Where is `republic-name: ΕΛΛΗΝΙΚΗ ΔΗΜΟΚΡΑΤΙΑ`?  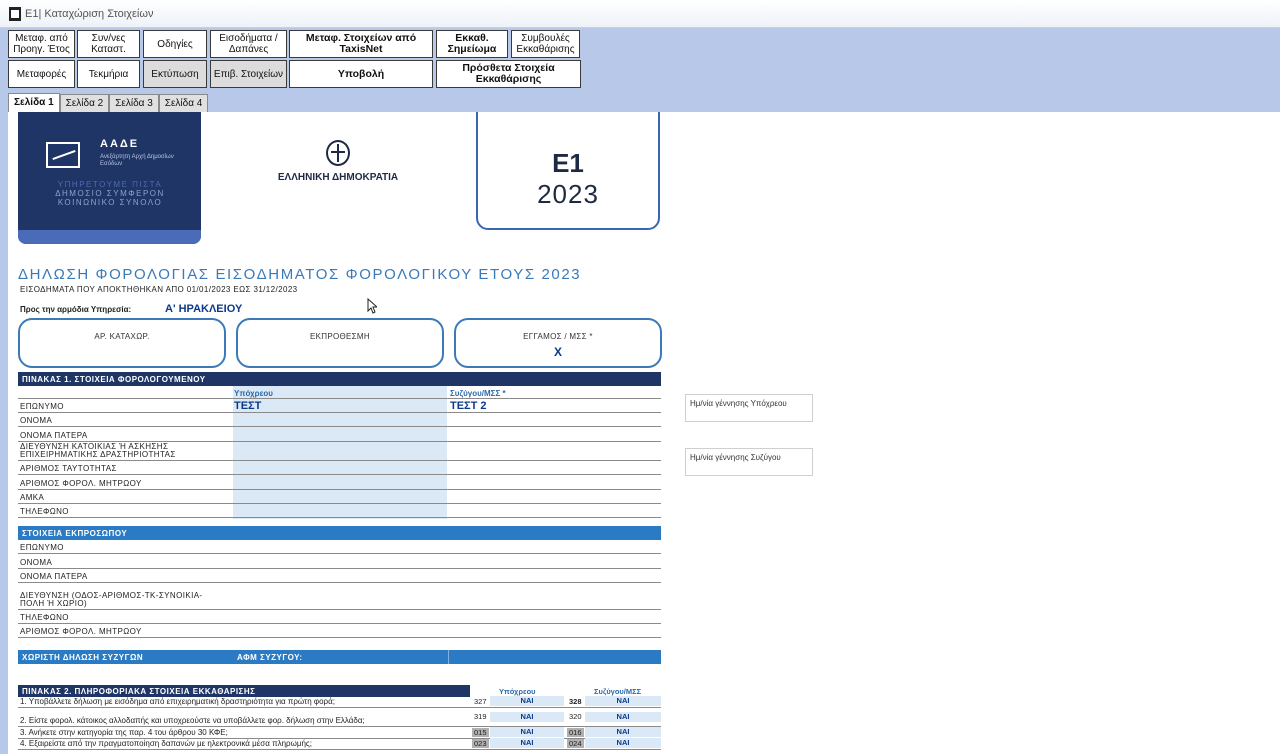
republic-name: ΕΛΛΗΝΙΚΗ ΔΗΜΟΚΡΑΤΙΑ is located at coordinates (338, 177).